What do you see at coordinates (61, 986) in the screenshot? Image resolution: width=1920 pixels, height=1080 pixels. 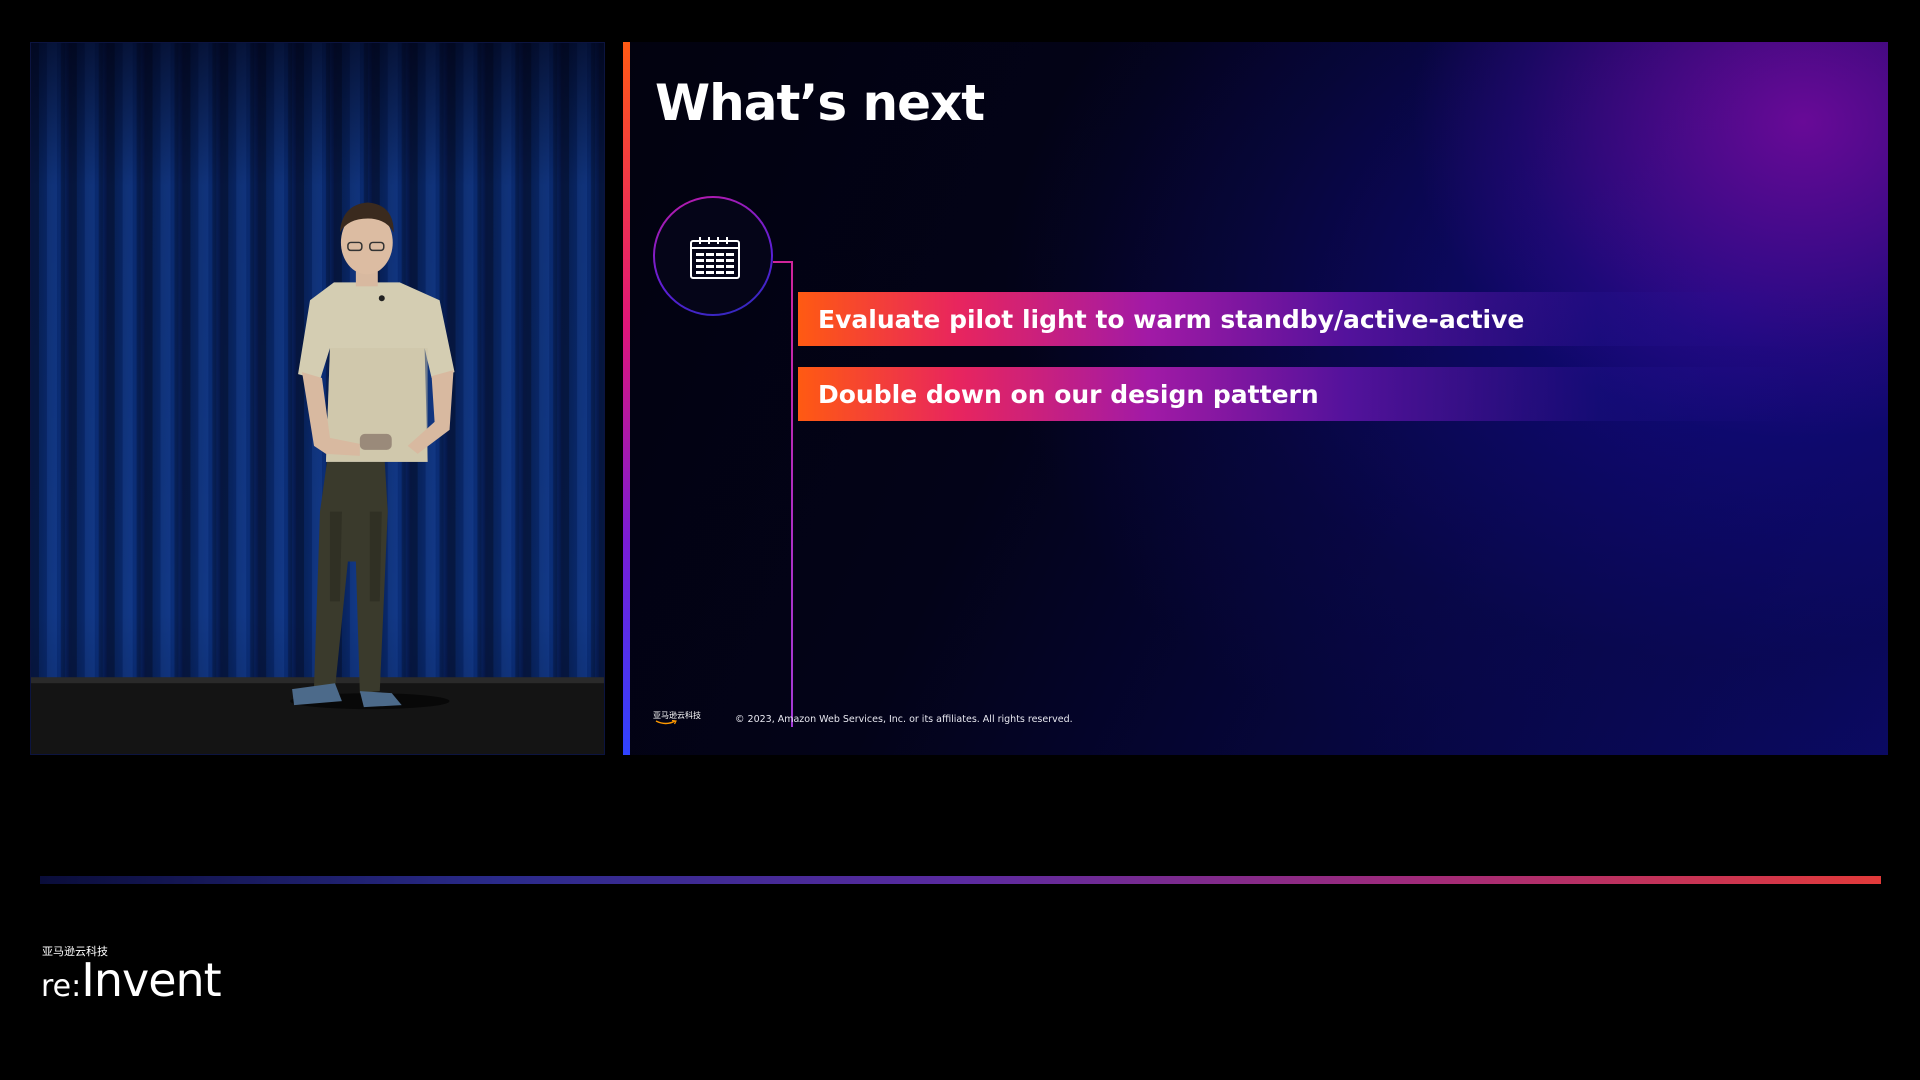 I see `reinvent-prefix: re:` at bounding box center [61, 986].